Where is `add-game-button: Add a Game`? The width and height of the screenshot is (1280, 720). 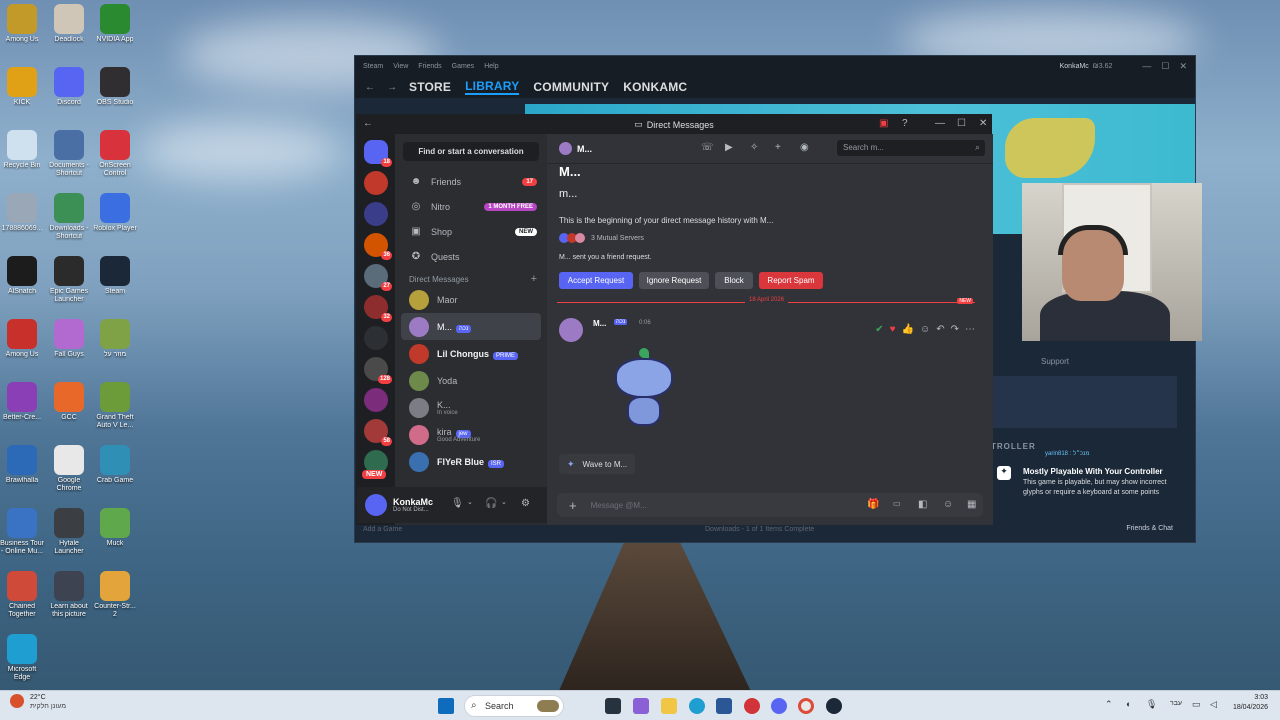
add-game-button: Add a Game is located at coordinates (382, 529).